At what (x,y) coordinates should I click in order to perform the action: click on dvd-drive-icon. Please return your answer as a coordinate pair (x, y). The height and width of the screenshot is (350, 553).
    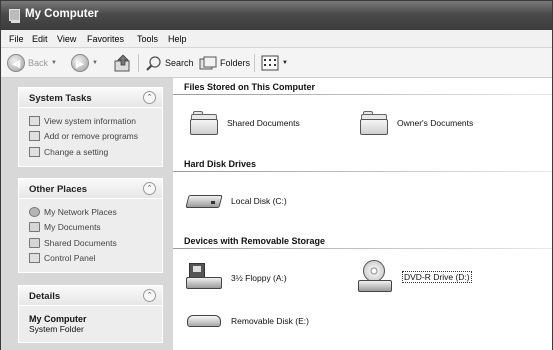
    Looking at the image, I should click on (375, 277).